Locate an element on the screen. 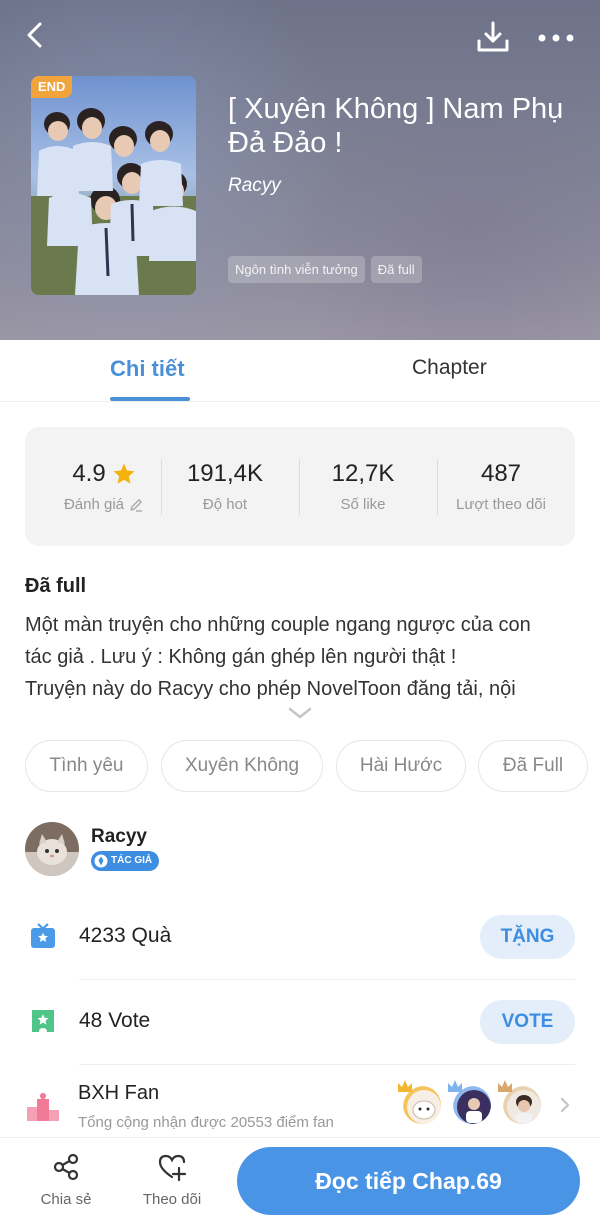 This screenshot has height=1223, width=600. chevron-down-icon is located at coordinates (300, 713).